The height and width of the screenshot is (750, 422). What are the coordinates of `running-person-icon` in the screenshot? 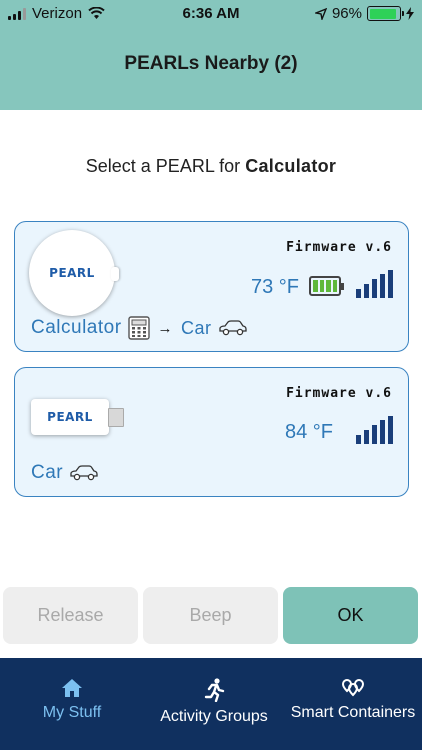 It's located at (214, 690).